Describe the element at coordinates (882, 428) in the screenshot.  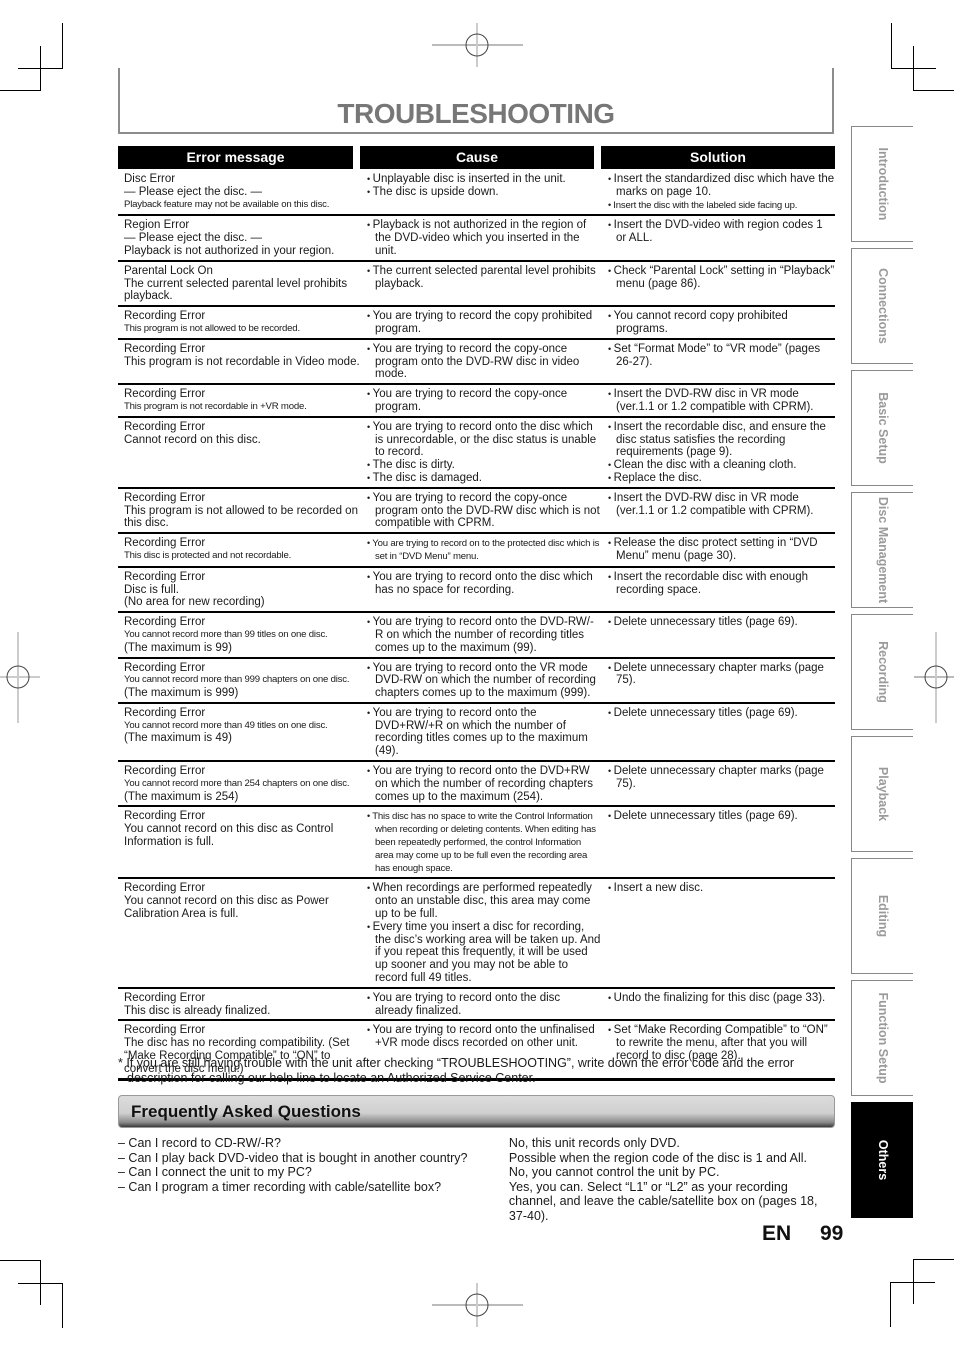
I see `section-tab-basic-setup: Basic Setup` at that location.